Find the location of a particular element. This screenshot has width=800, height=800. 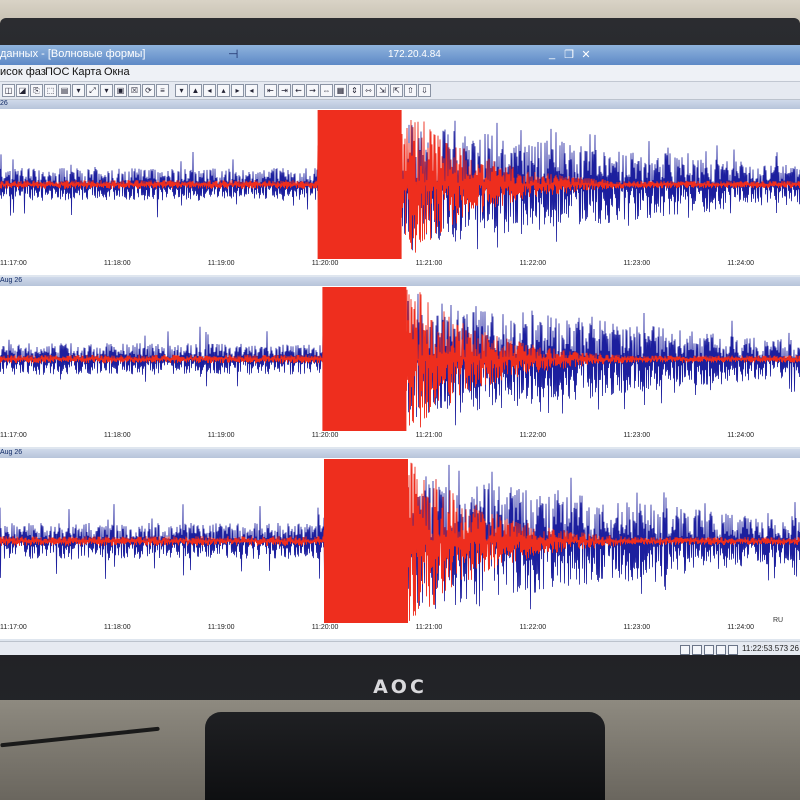

toolbar-shift-right-button: ⇝ is located at coordinates (312, 90).